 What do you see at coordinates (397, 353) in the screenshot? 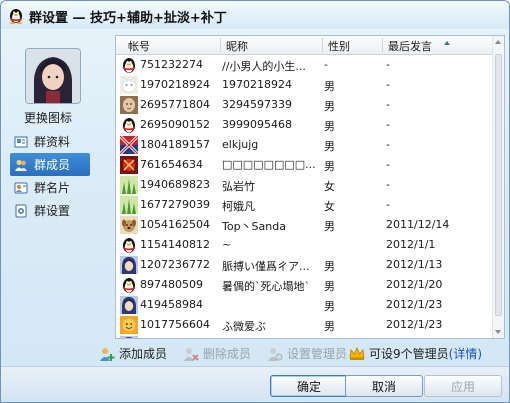
I see `admin-quota-count: 9` at bounding box center [397, 353].